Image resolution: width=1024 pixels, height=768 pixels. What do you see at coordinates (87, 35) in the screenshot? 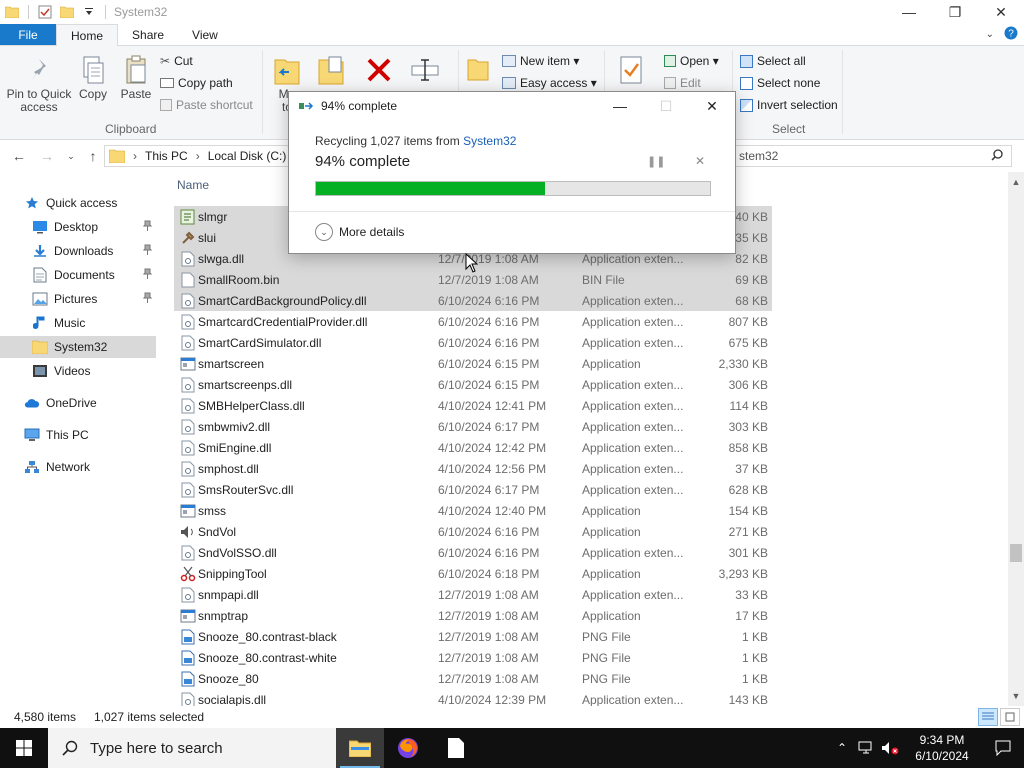
I see `tab-home: Home` at bounding box center [87, 35].